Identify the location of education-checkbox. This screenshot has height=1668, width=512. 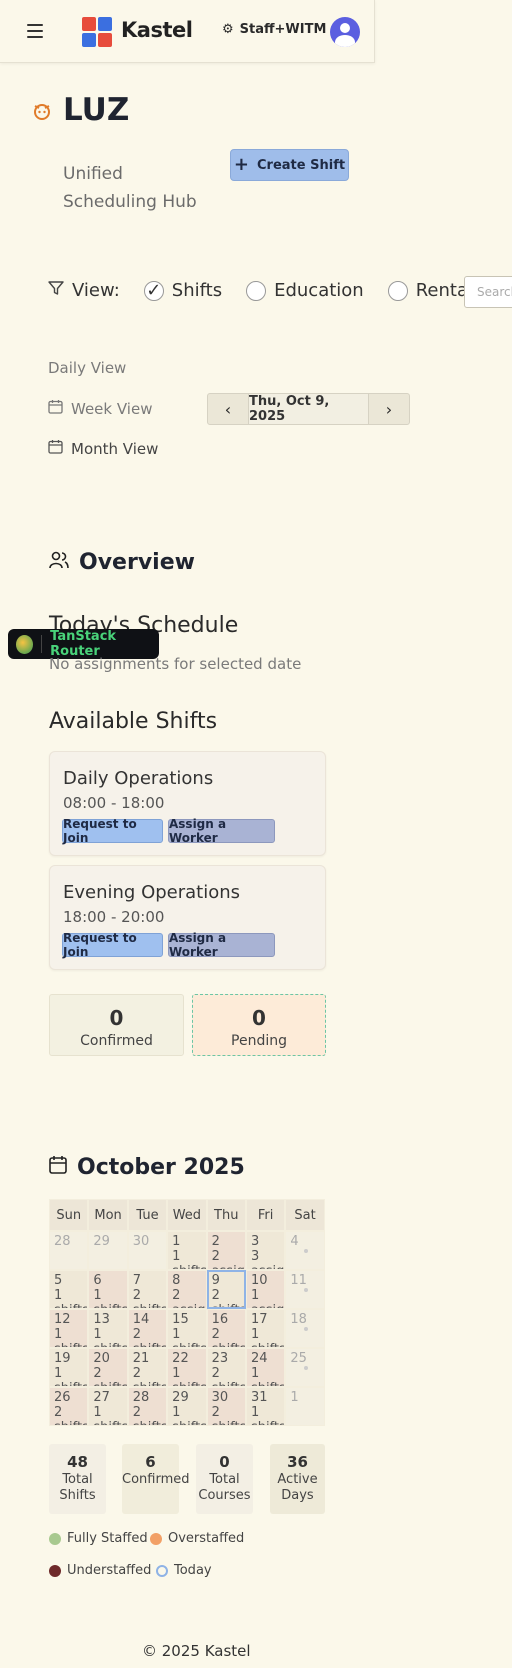
(256, 290).